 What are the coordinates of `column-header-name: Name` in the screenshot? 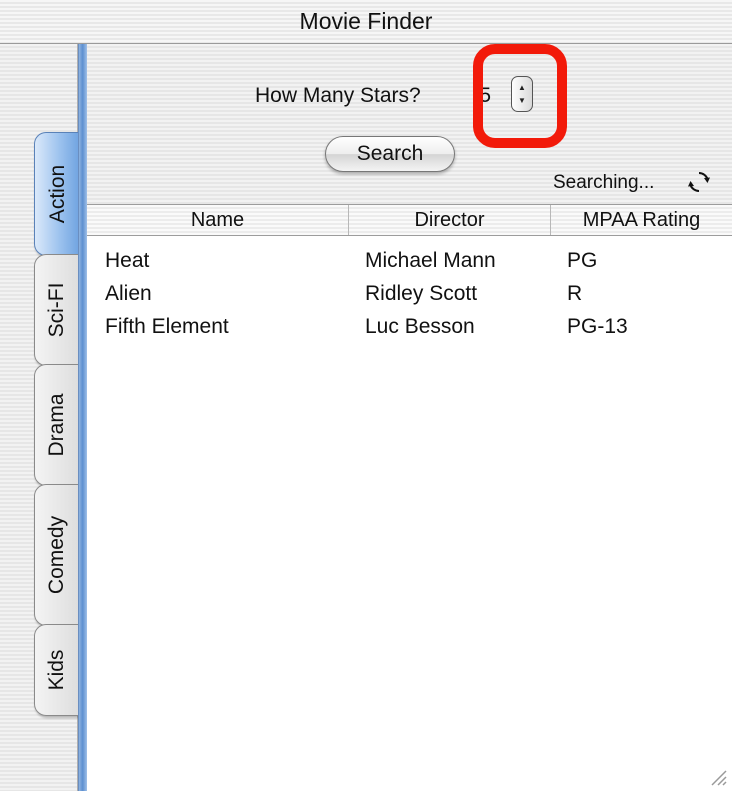 It's located at (218, 220).